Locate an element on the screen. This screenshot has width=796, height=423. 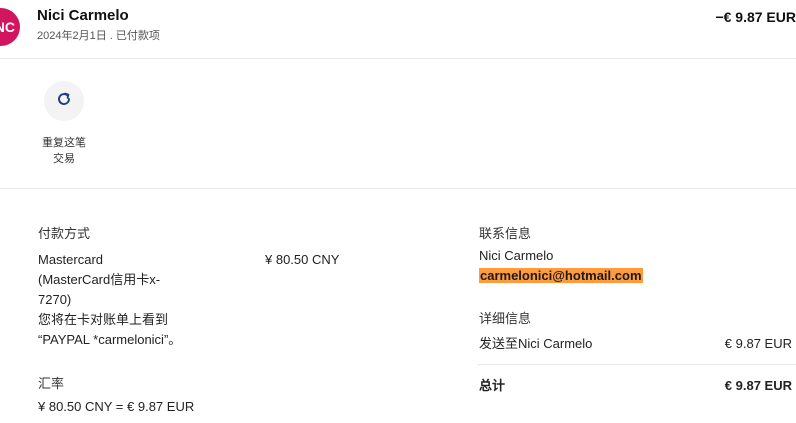
details-title: 详细信息 is located at coordinates (505, 318).